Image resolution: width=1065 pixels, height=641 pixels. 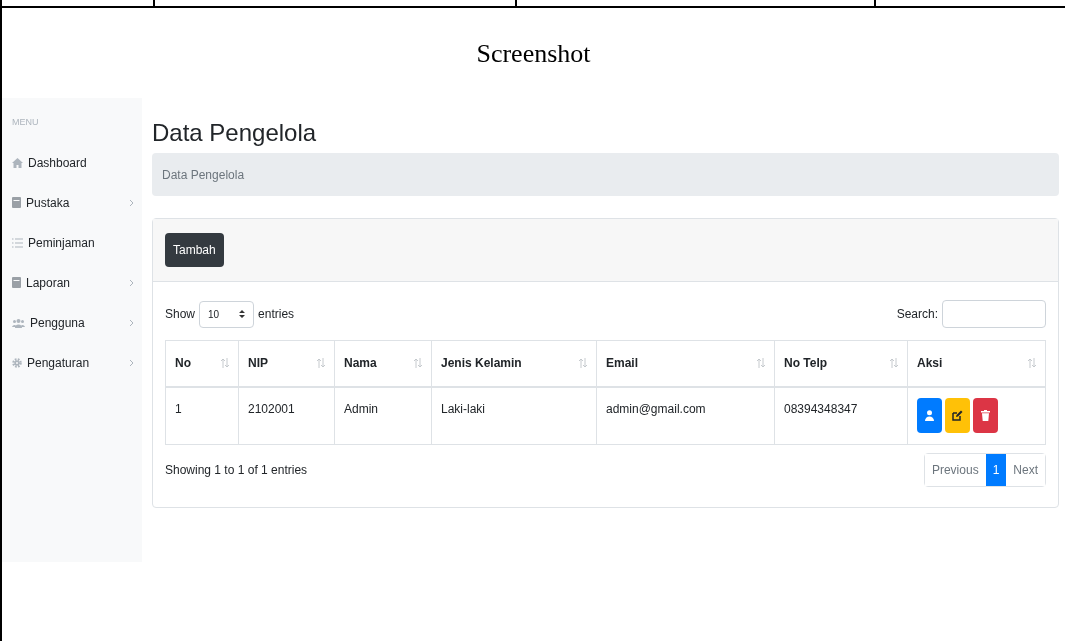 What do you see at coordinates (234, 133) in the screenshot?
I see `page-title: Data Pengelola` at bounding box center [234, 133].